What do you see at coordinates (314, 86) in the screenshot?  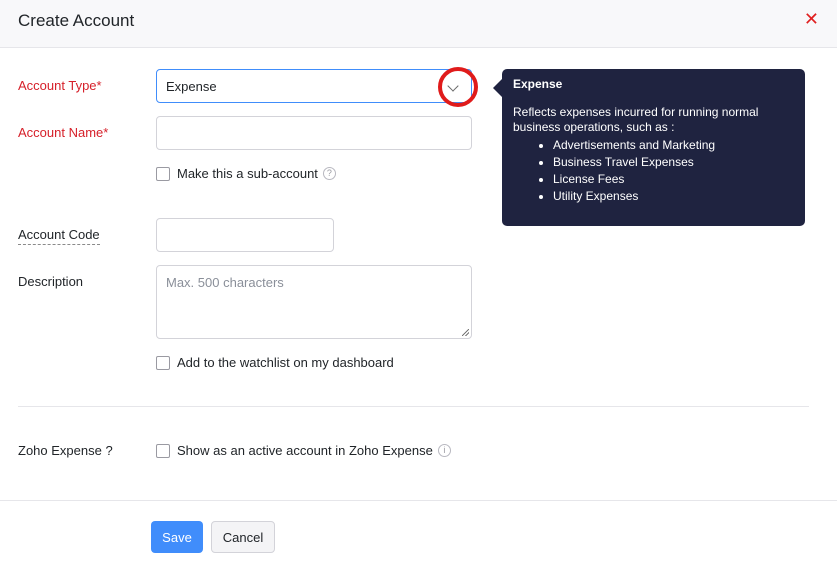 I see `account-type-select: Expense` at bounding box center [314, 86].